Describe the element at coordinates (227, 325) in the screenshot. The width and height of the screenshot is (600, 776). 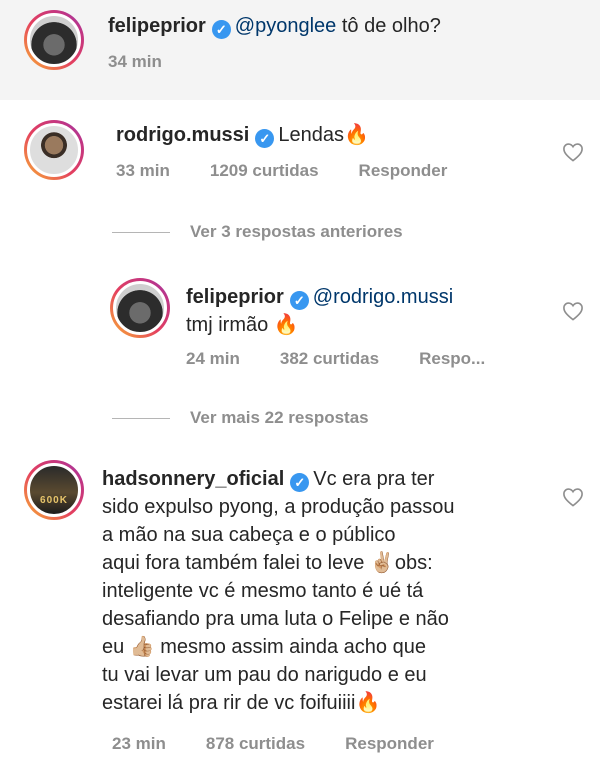
I see `comment-body: tmj irmão` at that location.